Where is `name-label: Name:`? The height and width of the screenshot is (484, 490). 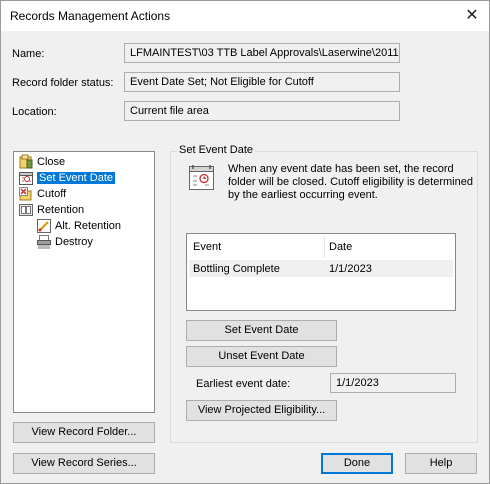 name-label: Name: is located at coordinates (28, 54).